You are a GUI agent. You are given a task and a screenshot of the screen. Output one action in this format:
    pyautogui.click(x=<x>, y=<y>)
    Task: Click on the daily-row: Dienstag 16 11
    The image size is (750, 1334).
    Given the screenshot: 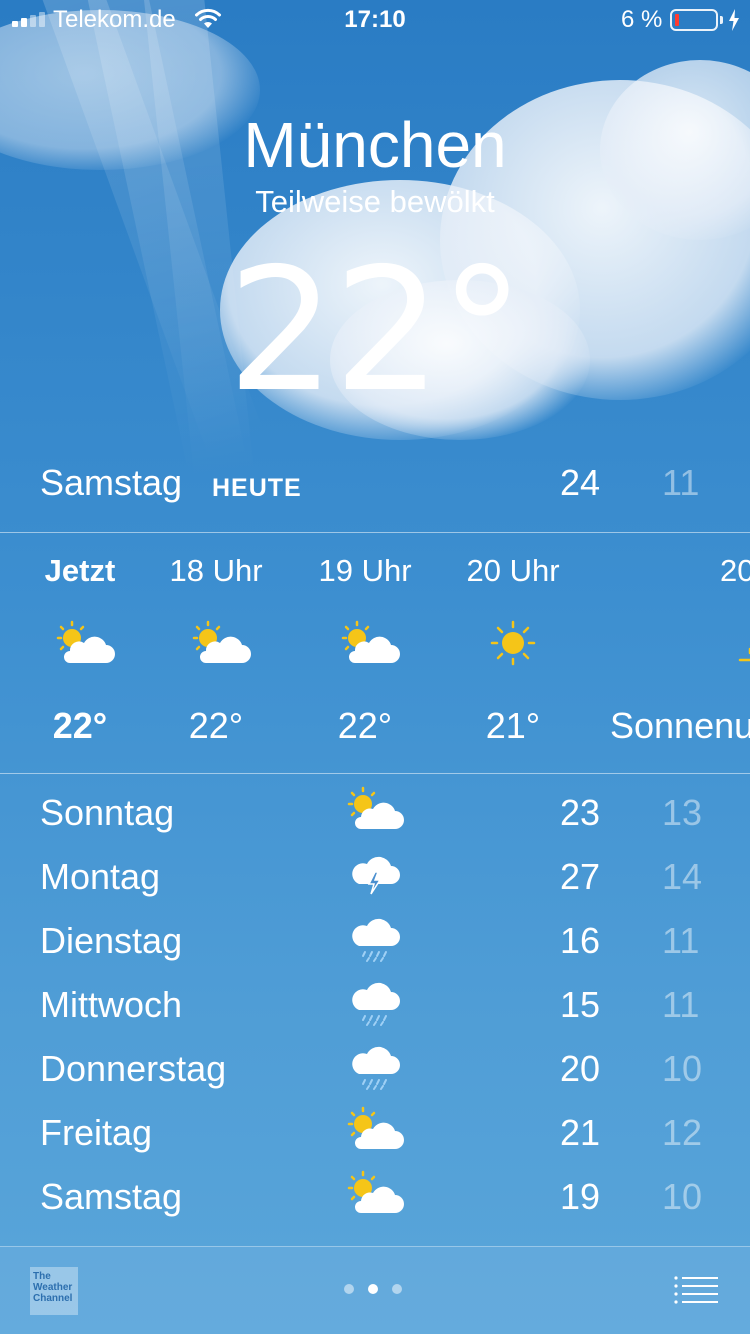 What is the action you would take?
    pyautogui.click(x=375, y=940)
    